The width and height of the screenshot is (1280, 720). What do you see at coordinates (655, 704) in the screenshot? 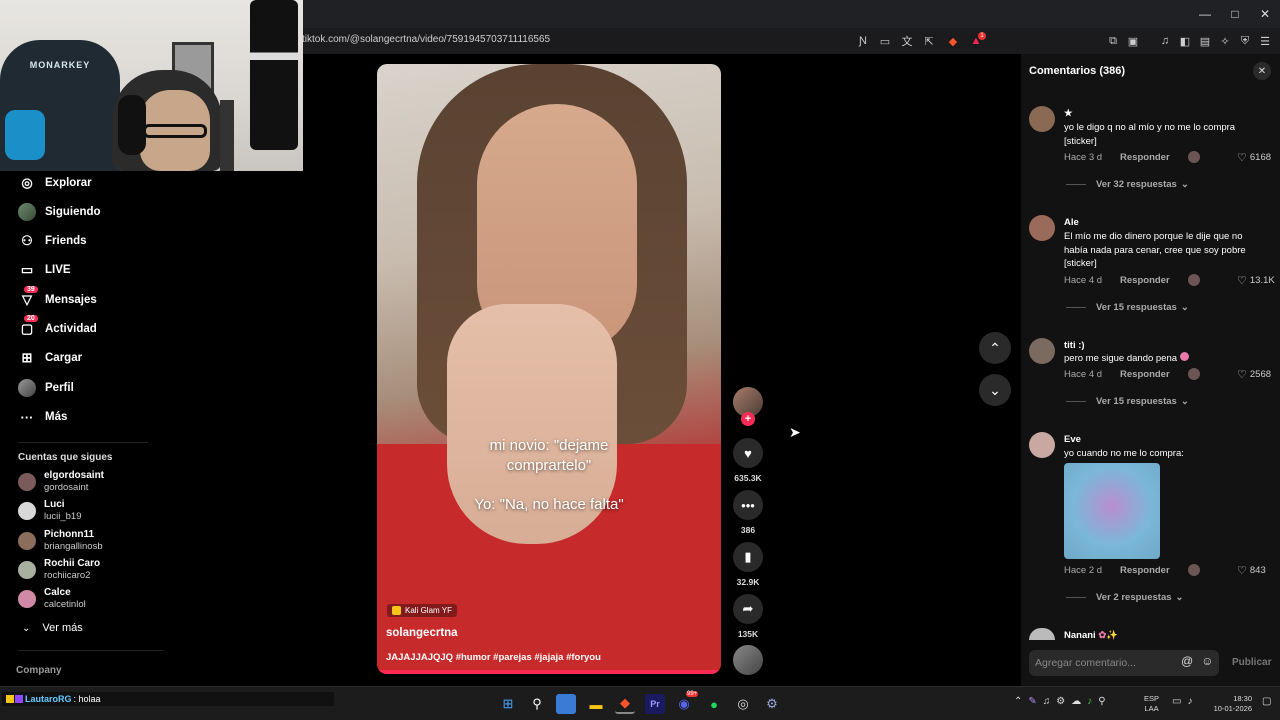
I see `premiere-icon: Pr` at bounding box center [655, 704].